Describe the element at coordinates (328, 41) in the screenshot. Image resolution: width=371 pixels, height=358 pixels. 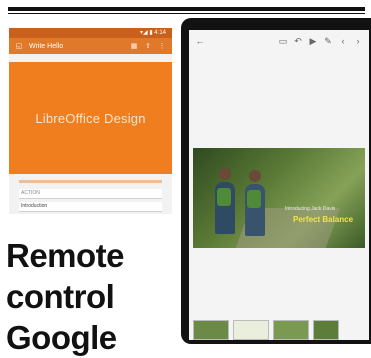
I see `pointer-icon: ✎` at that location.